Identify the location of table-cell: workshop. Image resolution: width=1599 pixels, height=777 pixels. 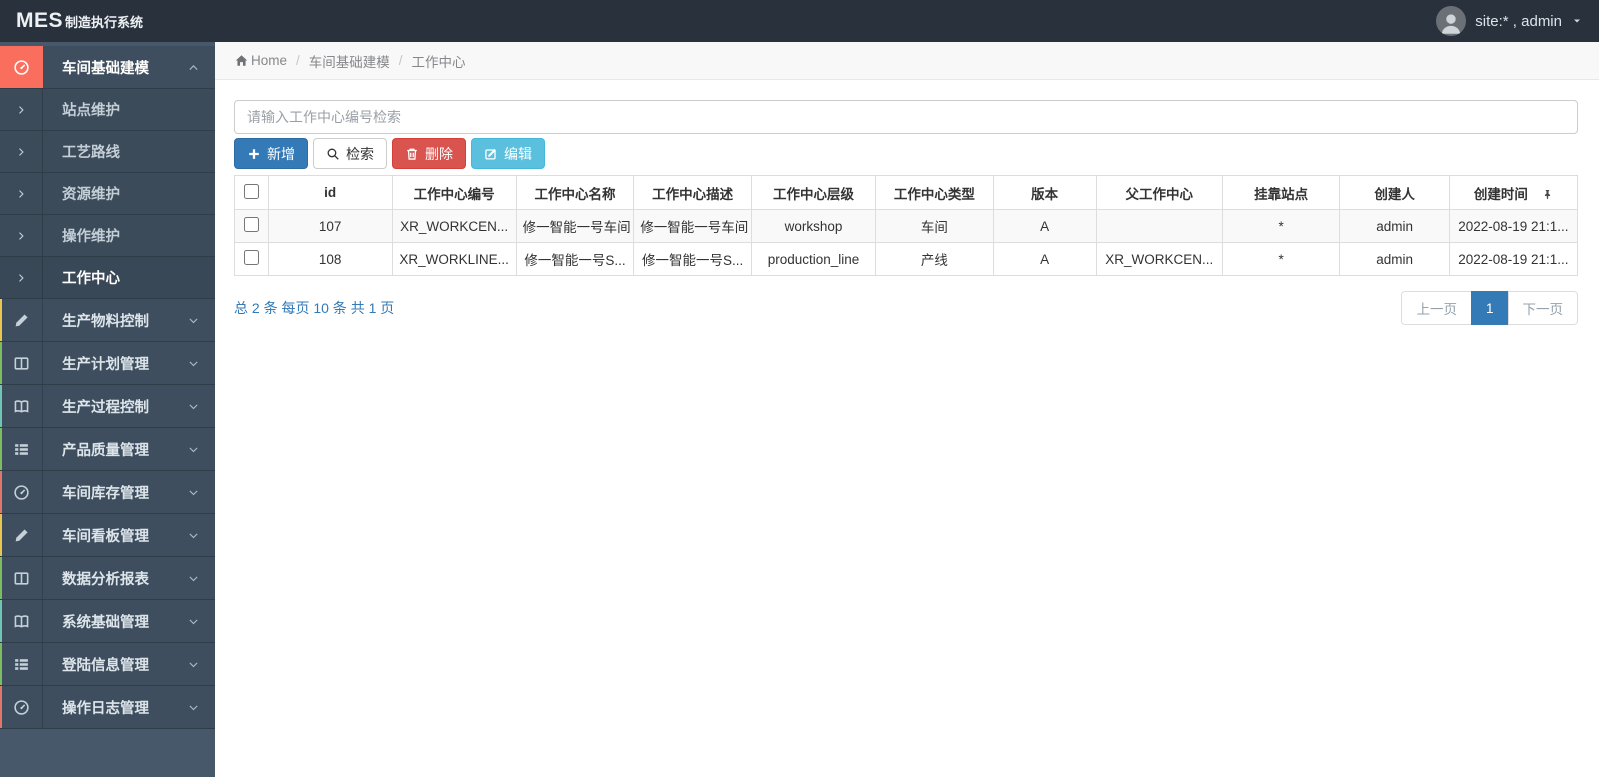
(813, 226).